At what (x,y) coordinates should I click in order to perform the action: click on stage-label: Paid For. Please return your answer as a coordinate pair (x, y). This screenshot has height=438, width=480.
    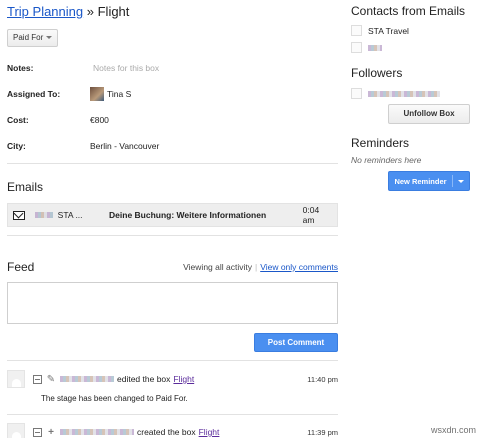
    Looking at the image, I should click on (28, 37).